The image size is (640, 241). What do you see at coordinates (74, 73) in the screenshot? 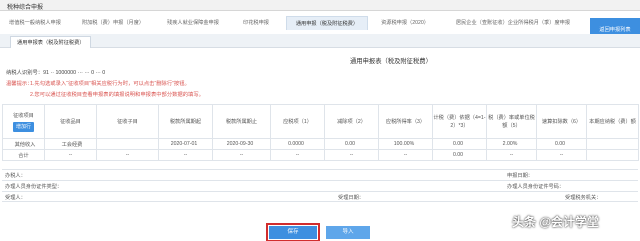
I see `taxpayer-id-value: 91 ·· 1000000 ··· ··· 0 ··· 0` at bounding box center [74, 73].